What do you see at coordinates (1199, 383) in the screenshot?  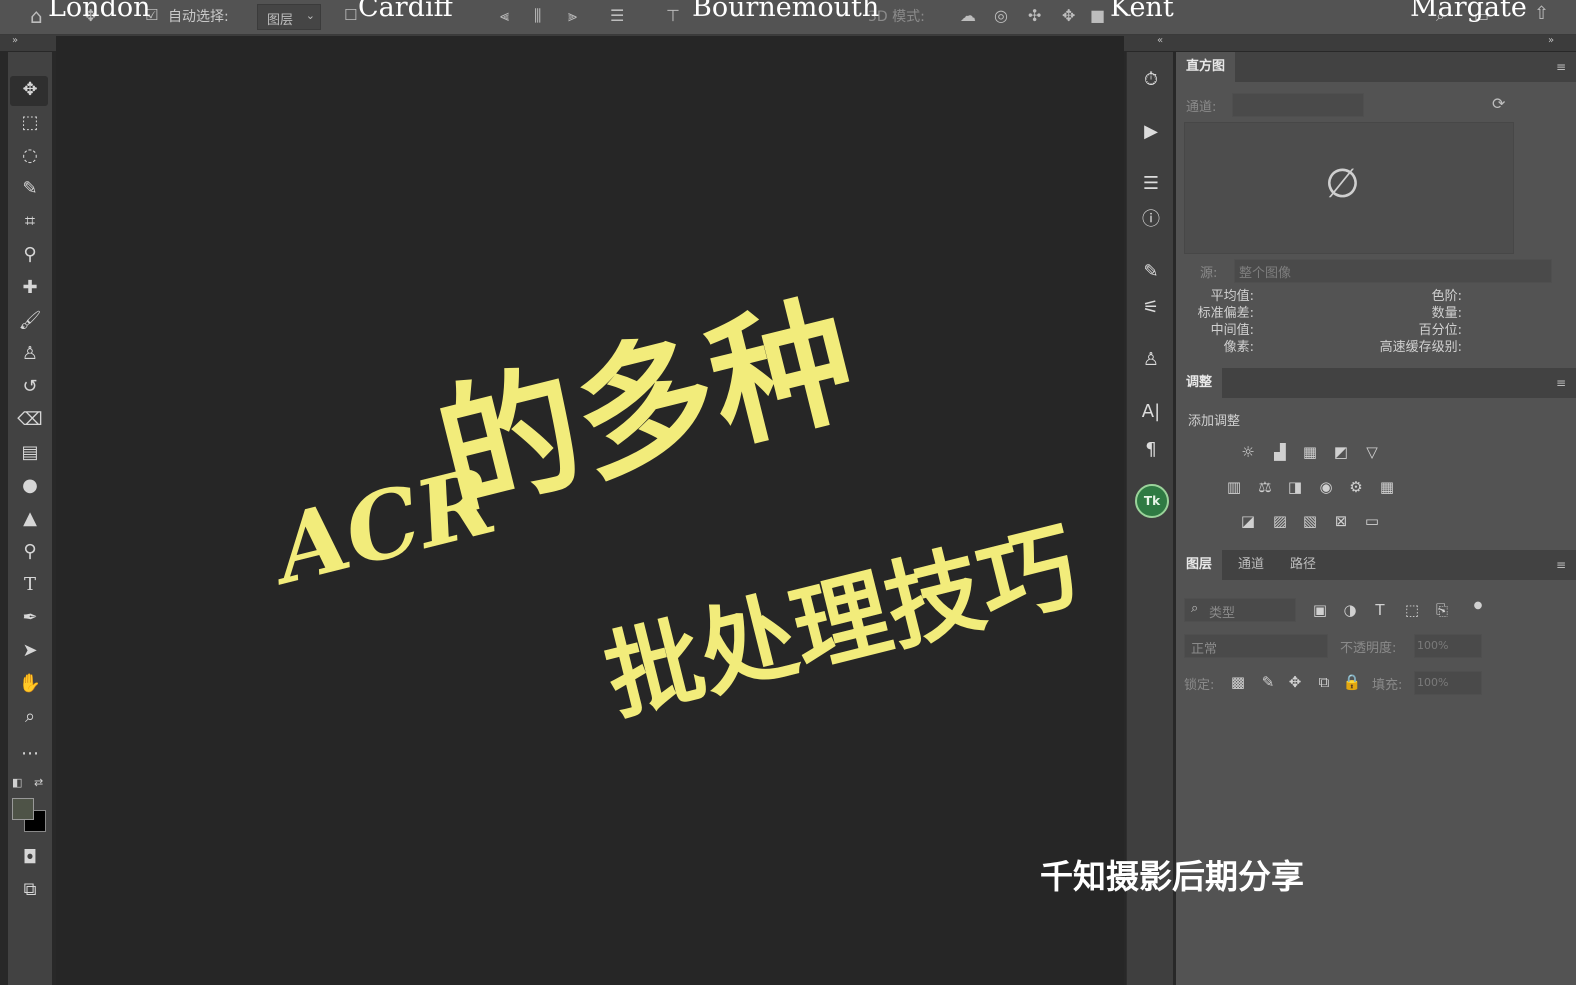 I see `tab-adjustments: 调整` at bounding box center [1199, 383].